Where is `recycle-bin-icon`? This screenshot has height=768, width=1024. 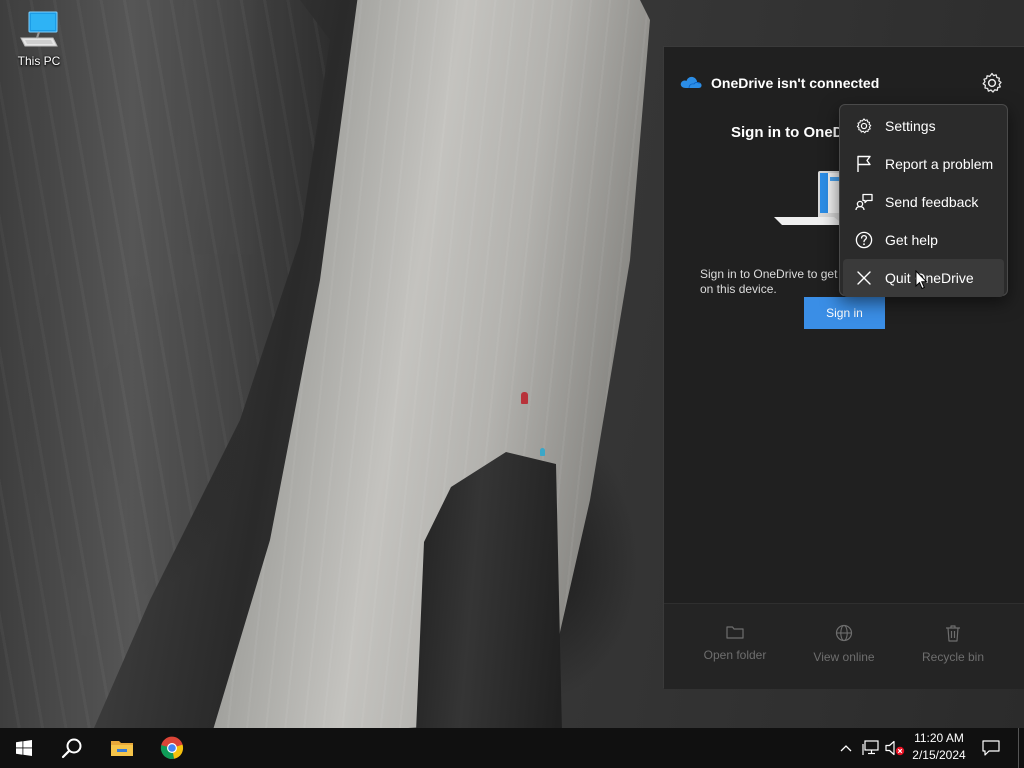
recycle-bin-icon is located at coordinates (953, 633).